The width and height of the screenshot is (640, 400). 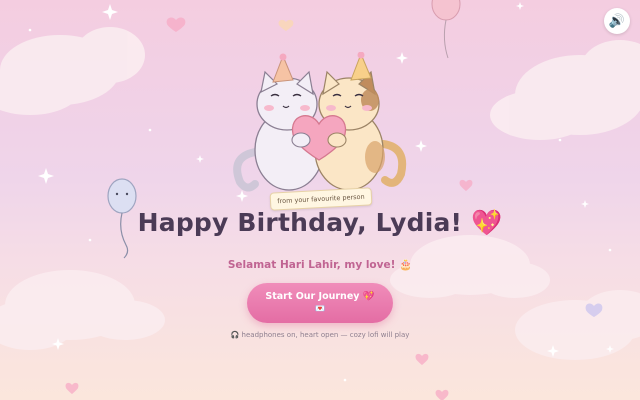 I want to click on speaker-icon: 🔊, so click(x=617, y=21).